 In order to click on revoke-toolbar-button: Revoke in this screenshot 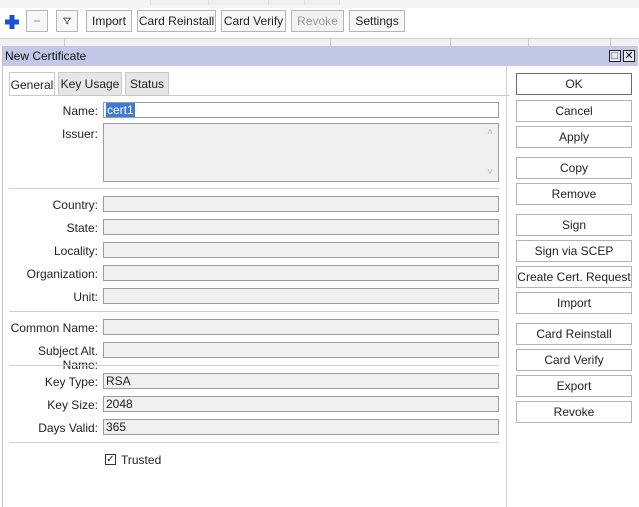, I will do `click(317, 21)`.